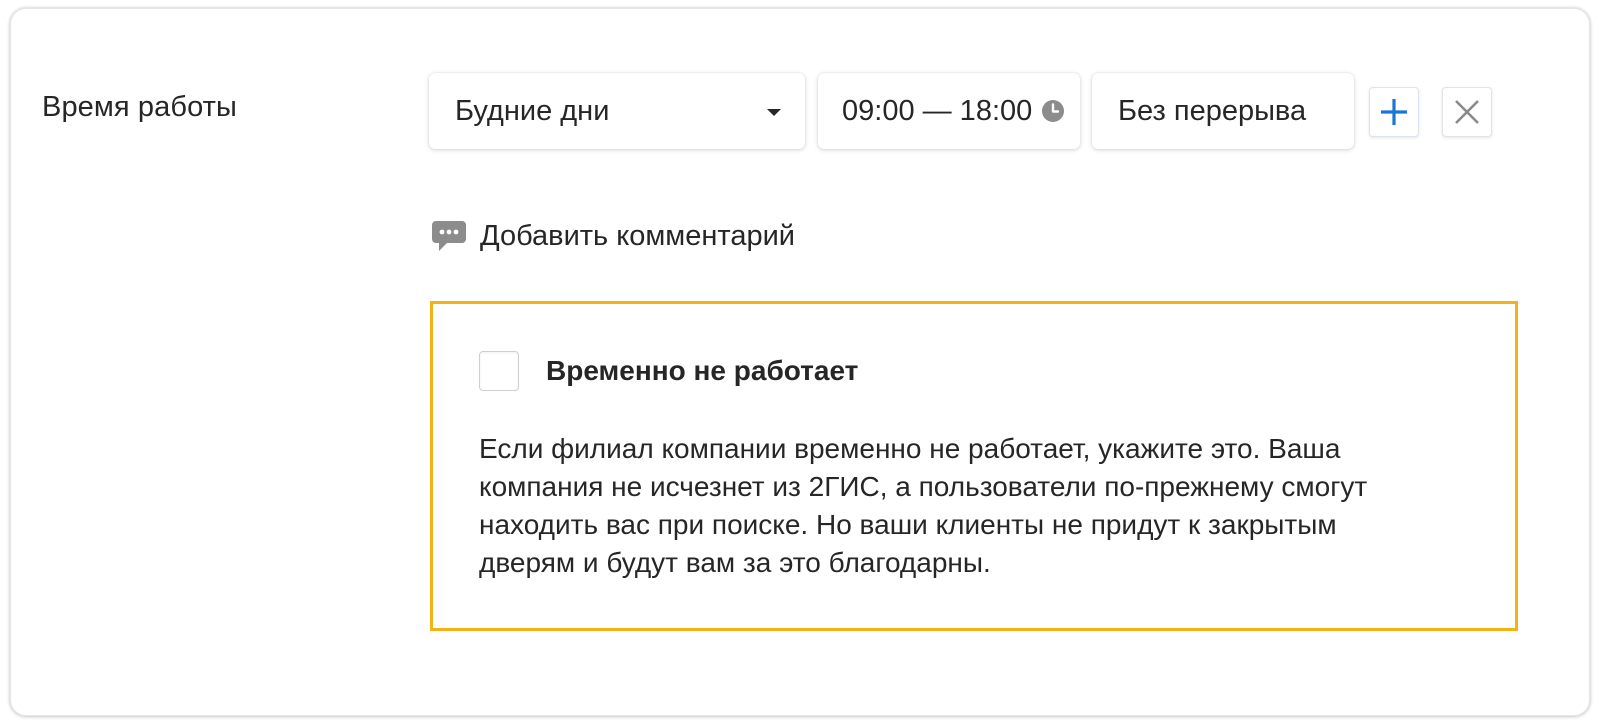  Describe the element at coordinates (532, 110) in the screenshot. I see `days-select-value: Будние дни` at that location.